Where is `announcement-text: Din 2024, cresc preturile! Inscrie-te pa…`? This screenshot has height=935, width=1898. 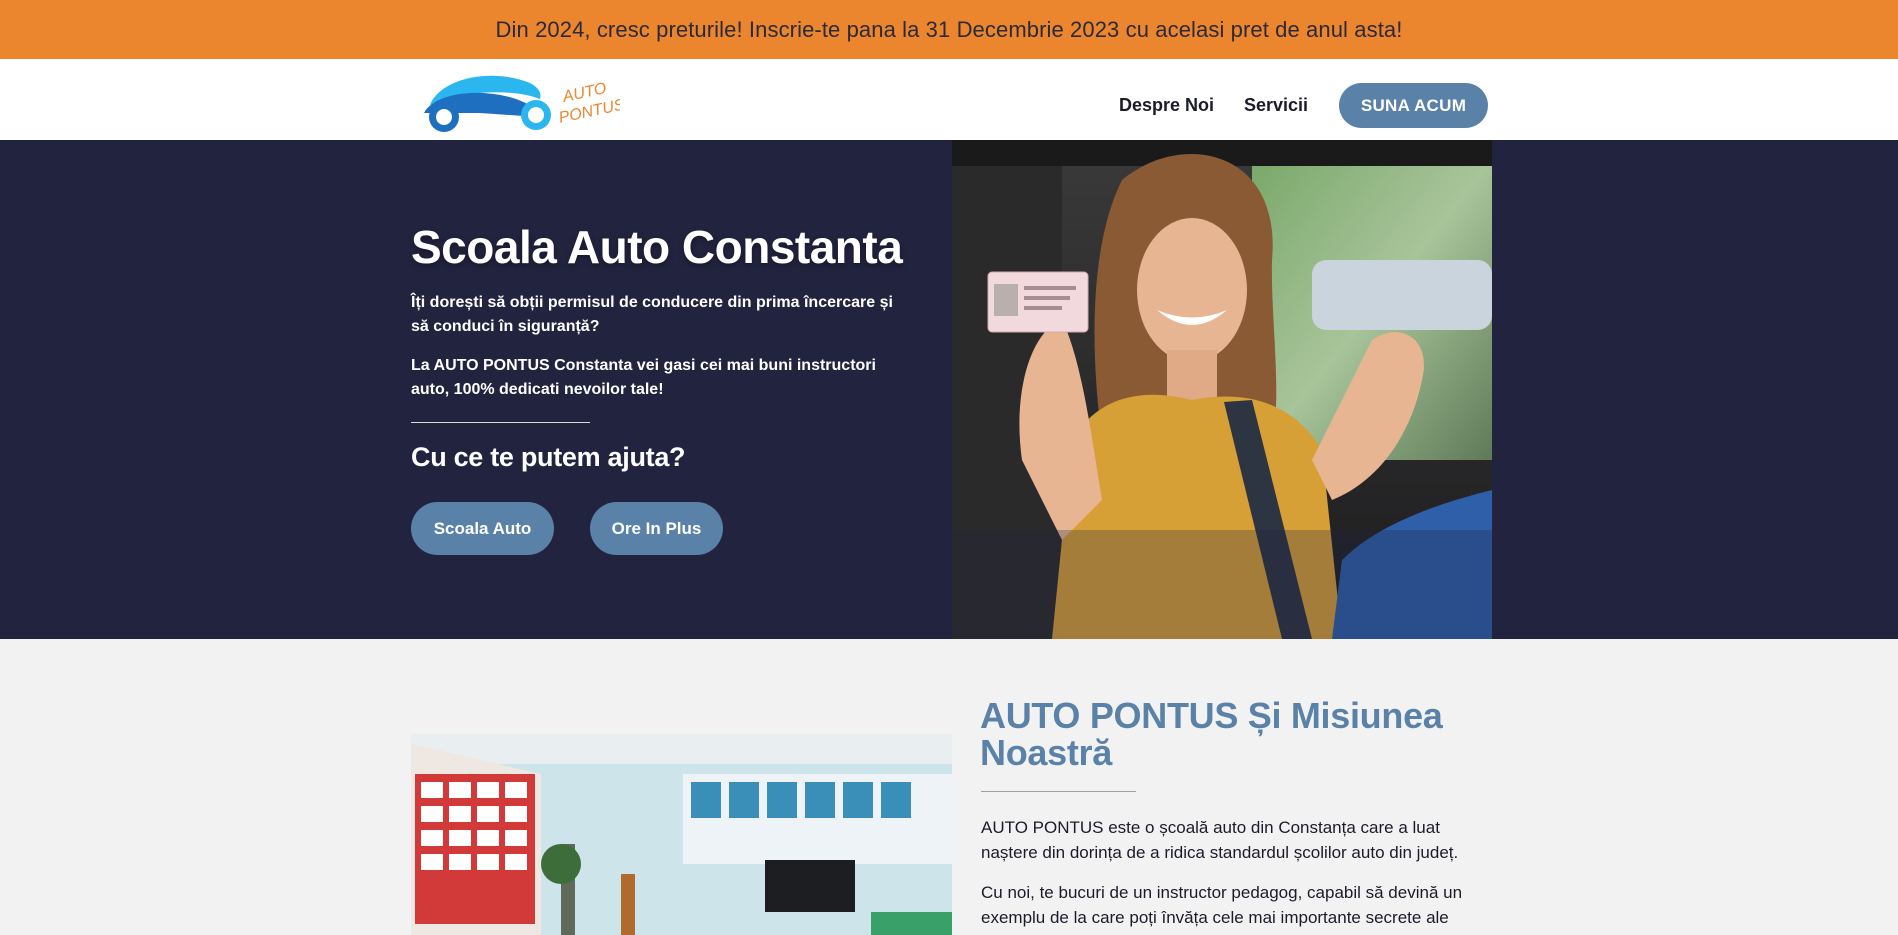
announcement-text: Din 2024, cresc preturile! Inscrie-te pa… is located at coordinates (949, 29).